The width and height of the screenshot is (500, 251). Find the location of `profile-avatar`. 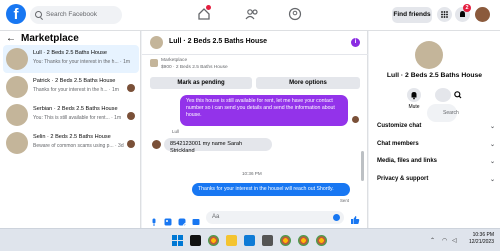

profile-avatar is located at coordinates (482, 14).